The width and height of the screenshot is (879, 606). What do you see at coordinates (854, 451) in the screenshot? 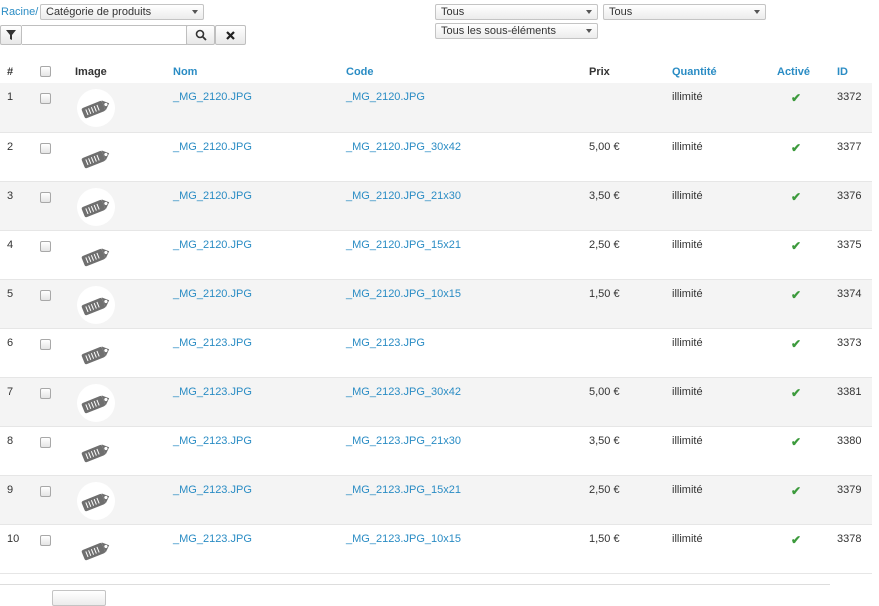
I see `row-id: 3380` at bounding box center [854, 451].